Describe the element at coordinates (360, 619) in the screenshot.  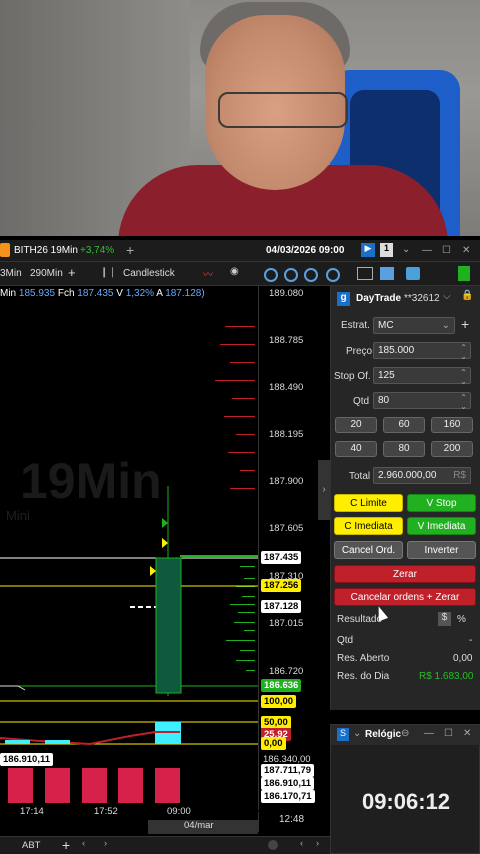
I see `resultado-label: Resultado` at that location.